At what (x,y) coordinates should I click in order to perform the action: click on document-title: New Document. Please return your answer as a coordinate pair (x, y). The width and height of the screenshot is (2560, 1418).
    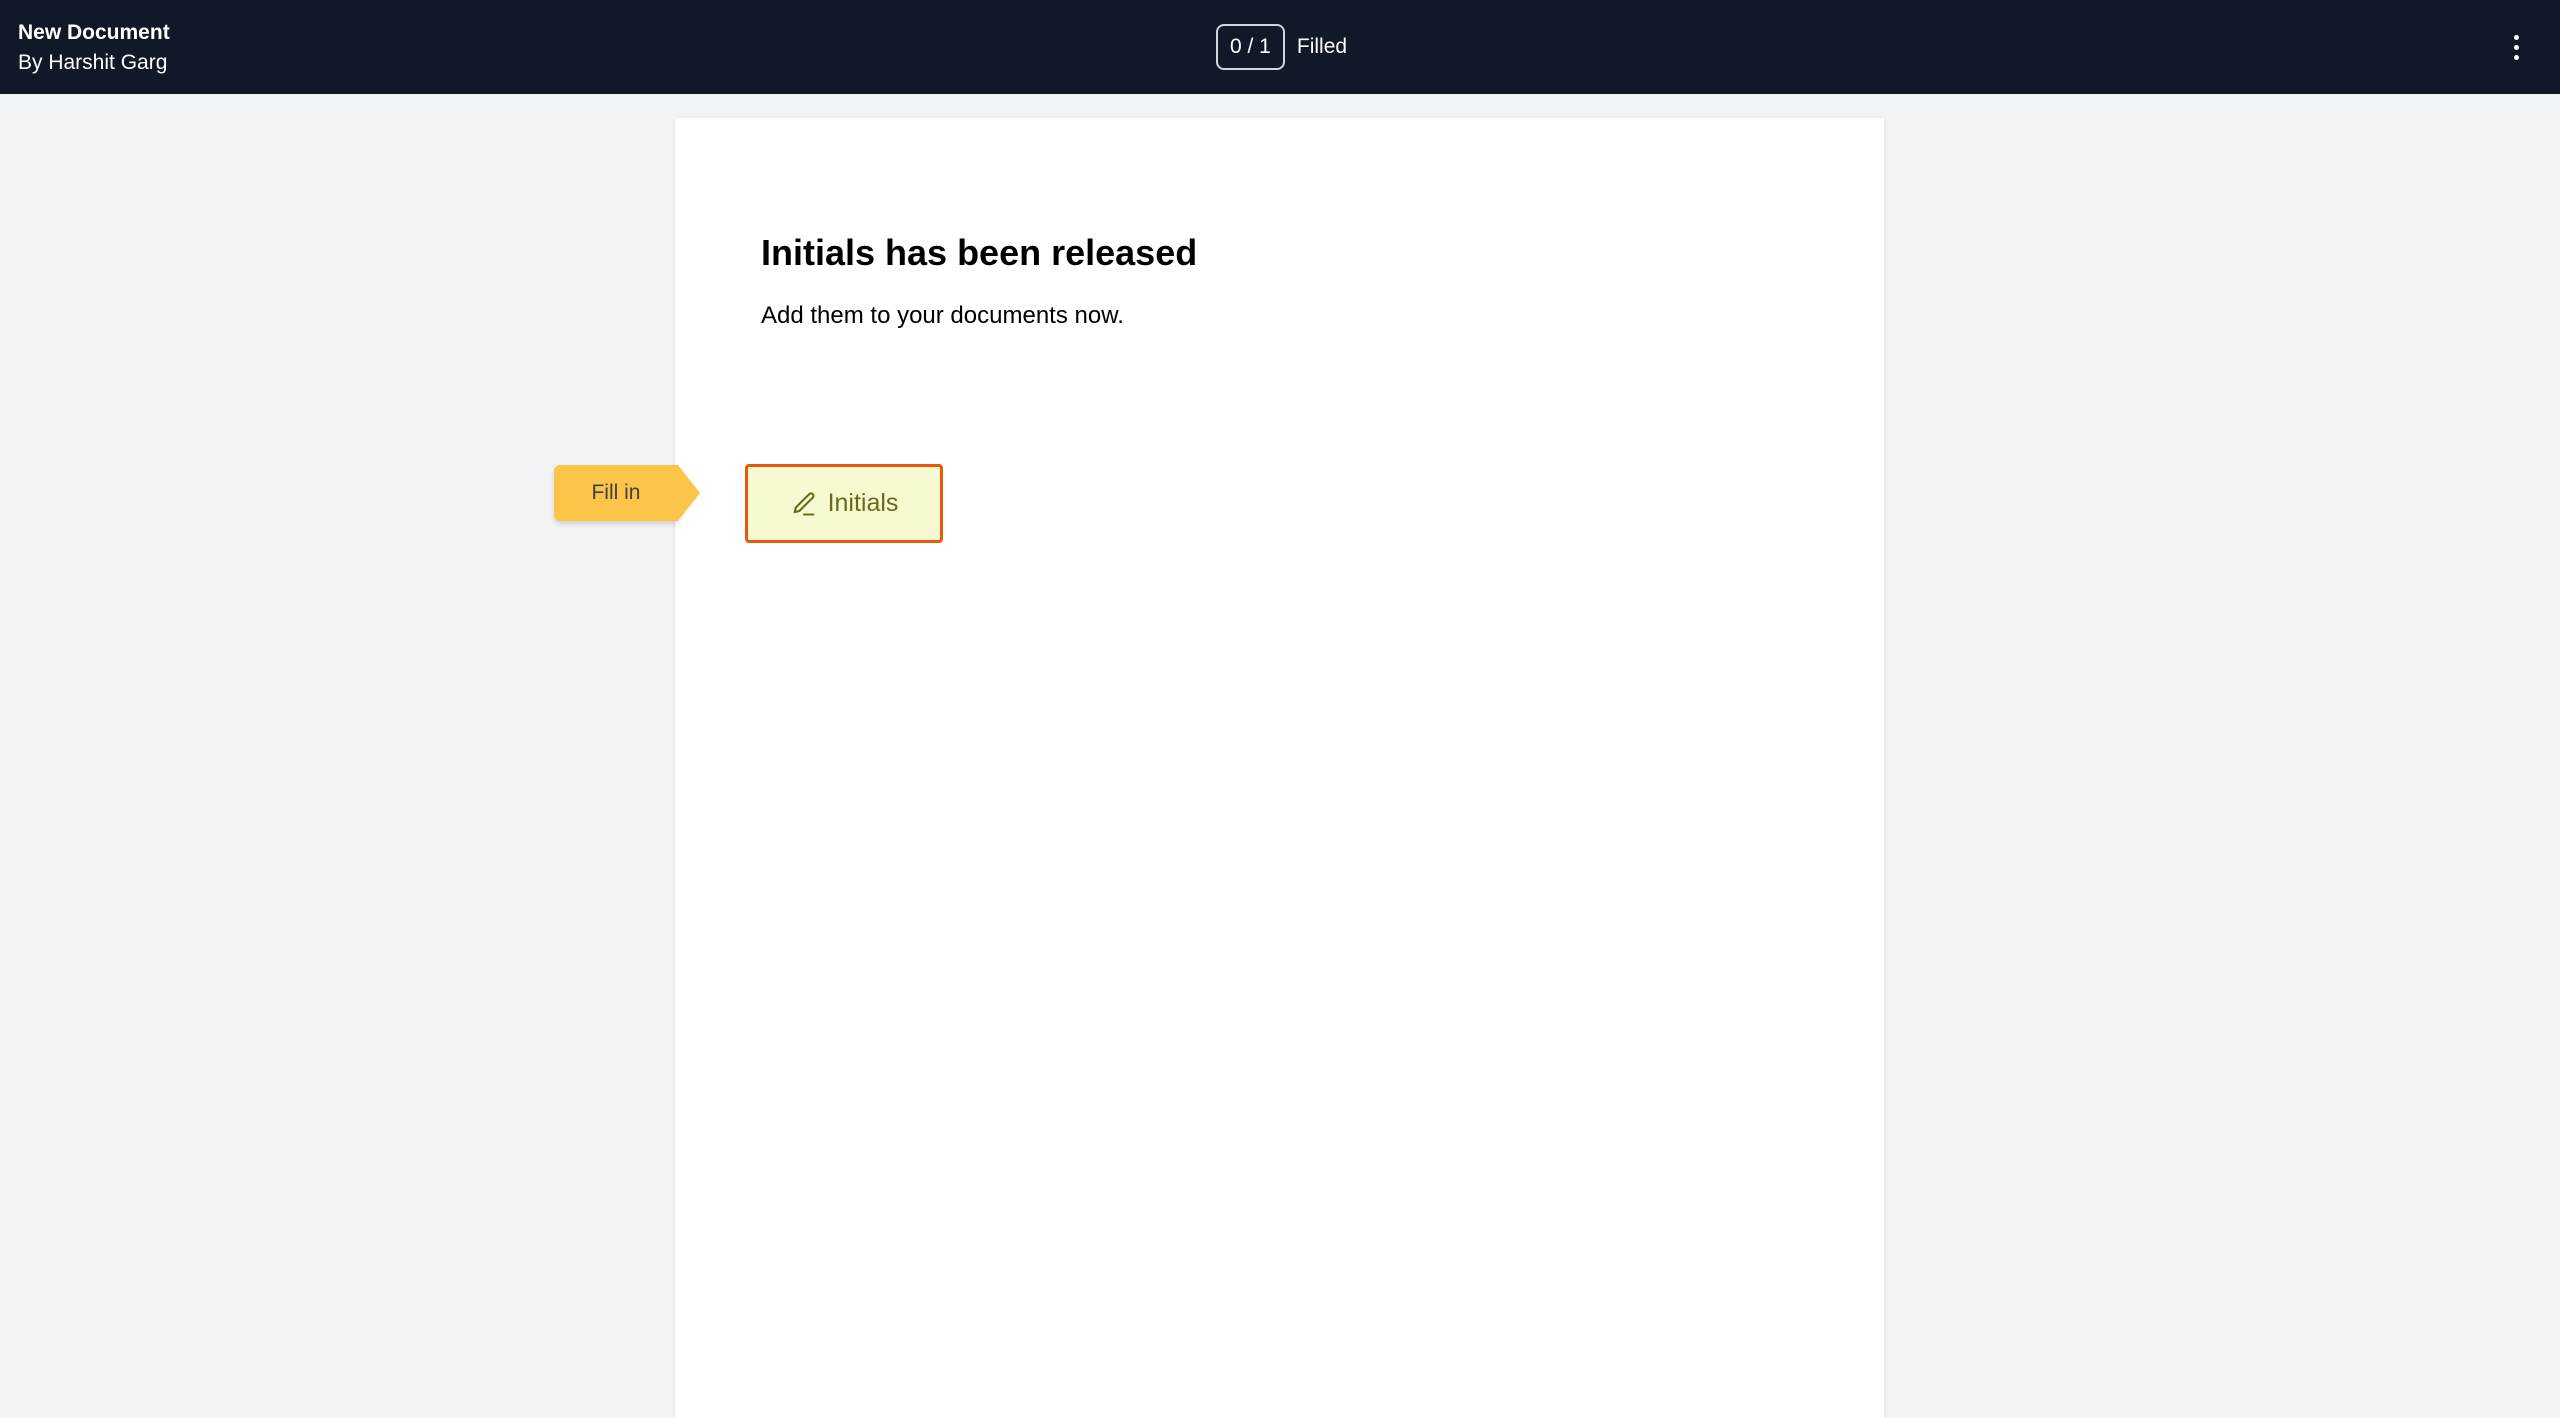
    Looking at the image, I should click on (94, 32).